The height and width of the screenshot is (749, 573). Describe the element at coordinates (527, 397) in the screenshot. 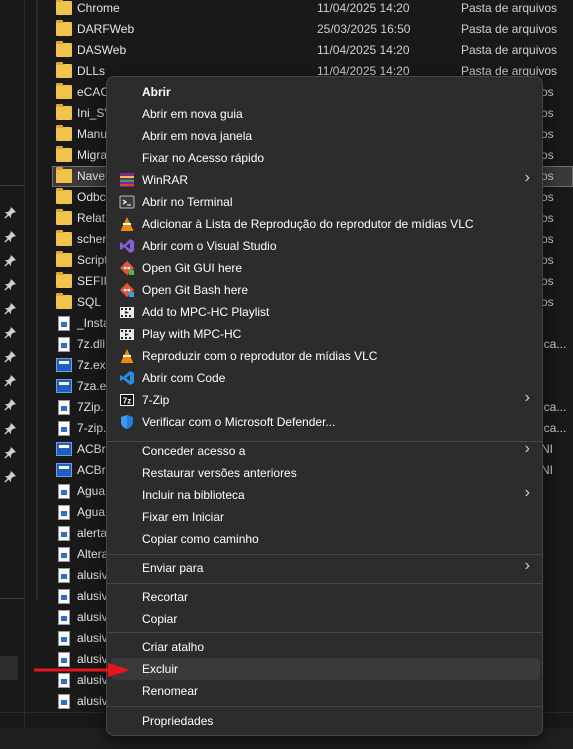

I see `chevron-right-icon: ›` at that location.